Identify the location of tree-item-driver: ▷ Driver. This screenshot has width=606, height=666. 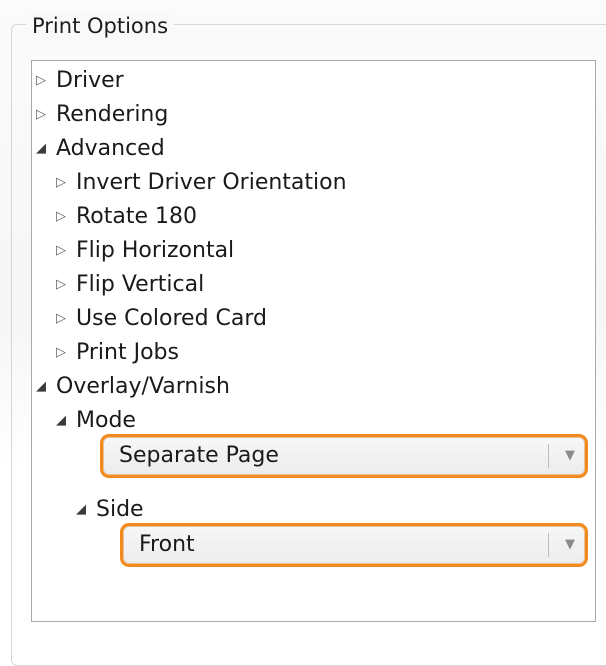
(80, 81).